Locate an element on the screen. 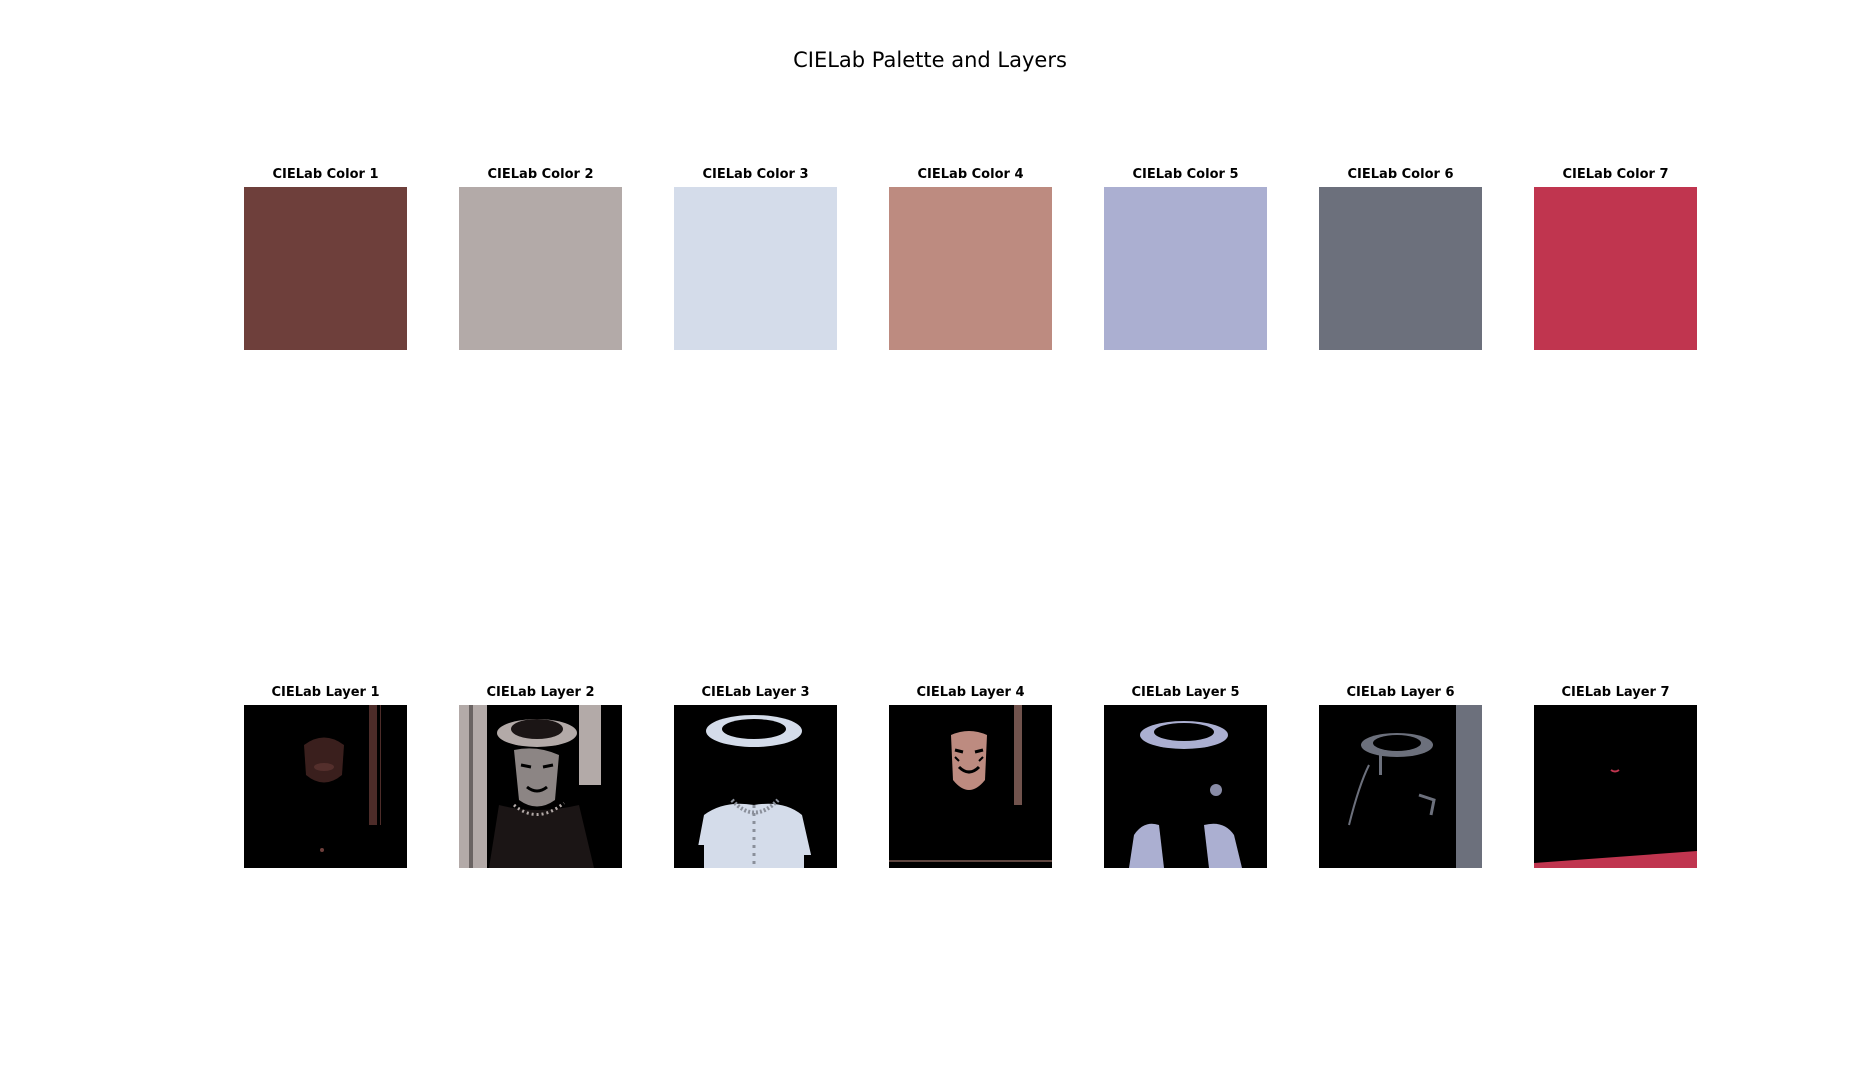  palette-label: CIELab Color 2 is located at coordinates (540, 174).